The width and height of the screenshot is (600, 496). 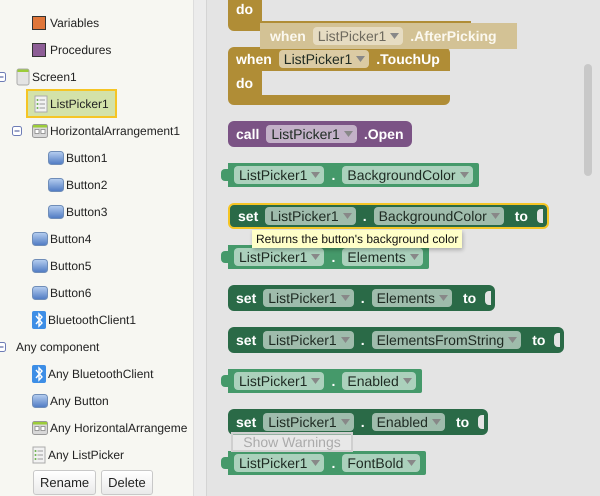 I want to click on property-setter-block: set ListPicker1 . Elements to, so click(x=362, y=298).